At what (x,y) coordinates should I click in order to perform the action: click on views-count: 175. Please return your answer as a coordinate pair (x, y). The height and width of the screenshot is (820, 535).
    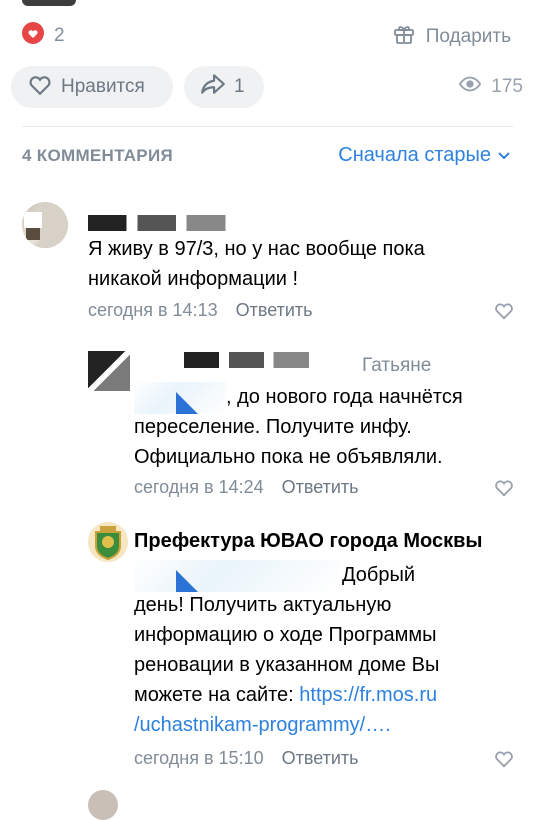
    Looking at the image, I should click on (507, 86).